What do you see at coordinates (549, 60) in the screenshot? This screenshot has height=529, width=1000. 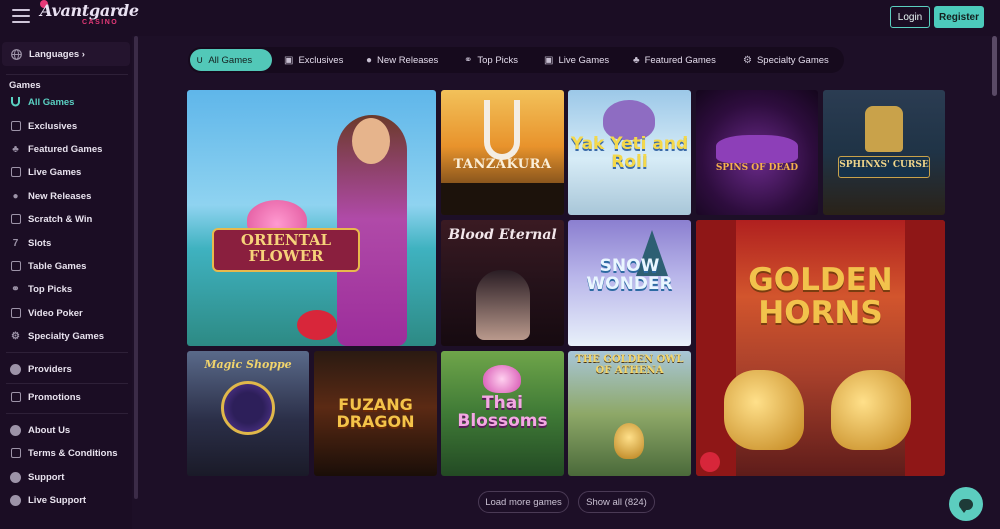 I see `live-icon: ▣` at bounding box center [549, 60].